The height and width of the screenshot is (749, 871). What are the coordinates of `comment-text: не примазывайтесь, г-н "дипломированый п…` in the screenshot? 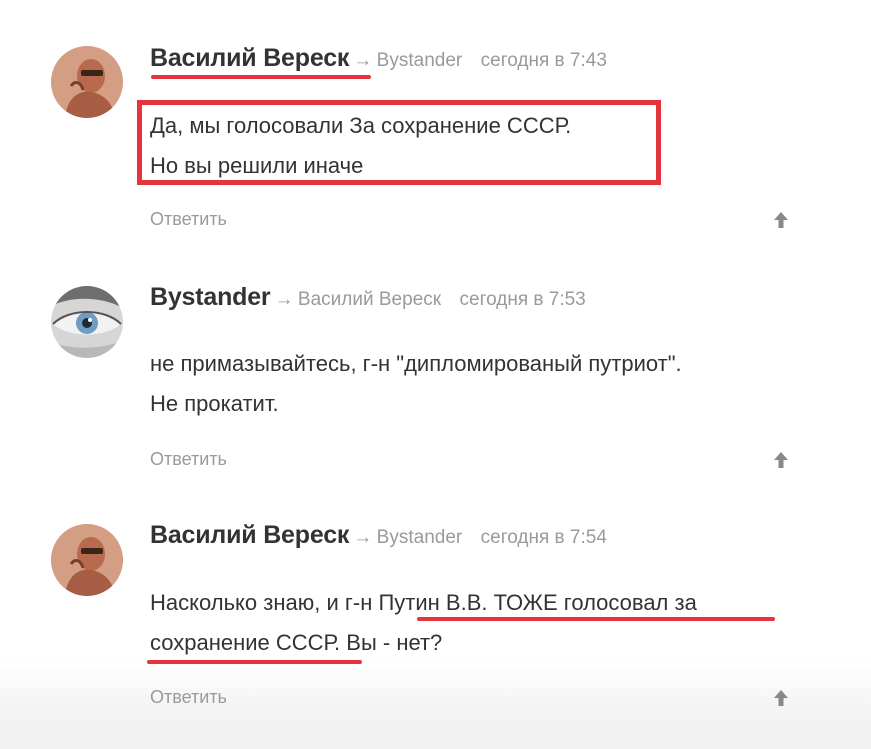 It's located at (416, 384).